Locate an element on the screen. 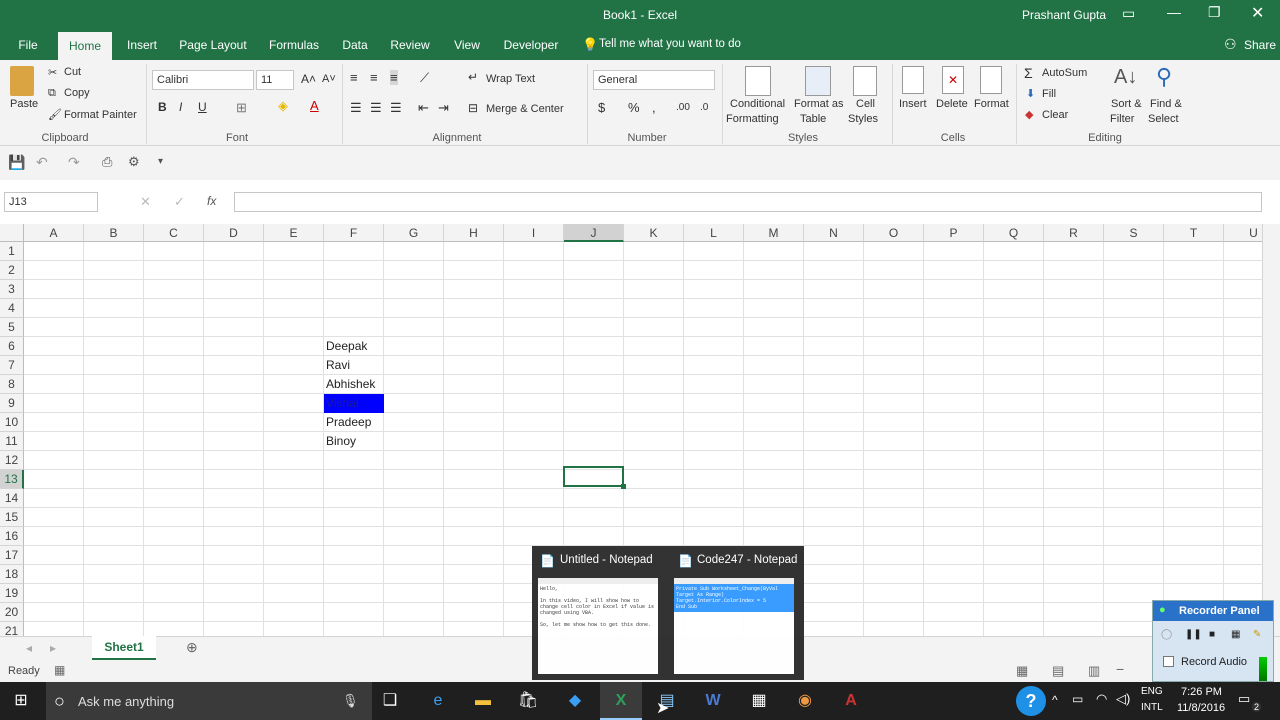 The width and height of the screenshot is (1280, 720). access-icon: A is located at coordinates (851, 701).